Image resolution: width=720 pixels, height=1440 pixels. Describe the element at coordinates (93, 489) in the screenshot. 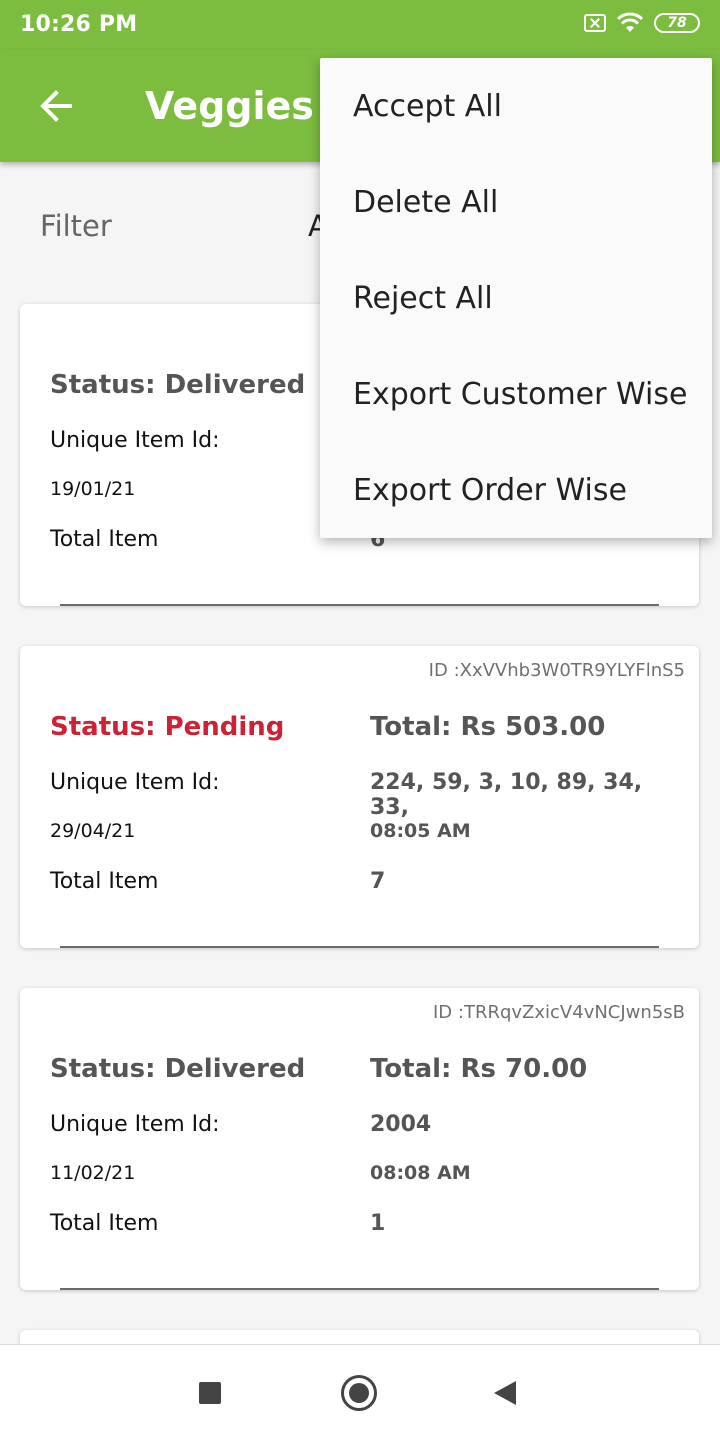

I see `order-date: 19/01/21` at that location.